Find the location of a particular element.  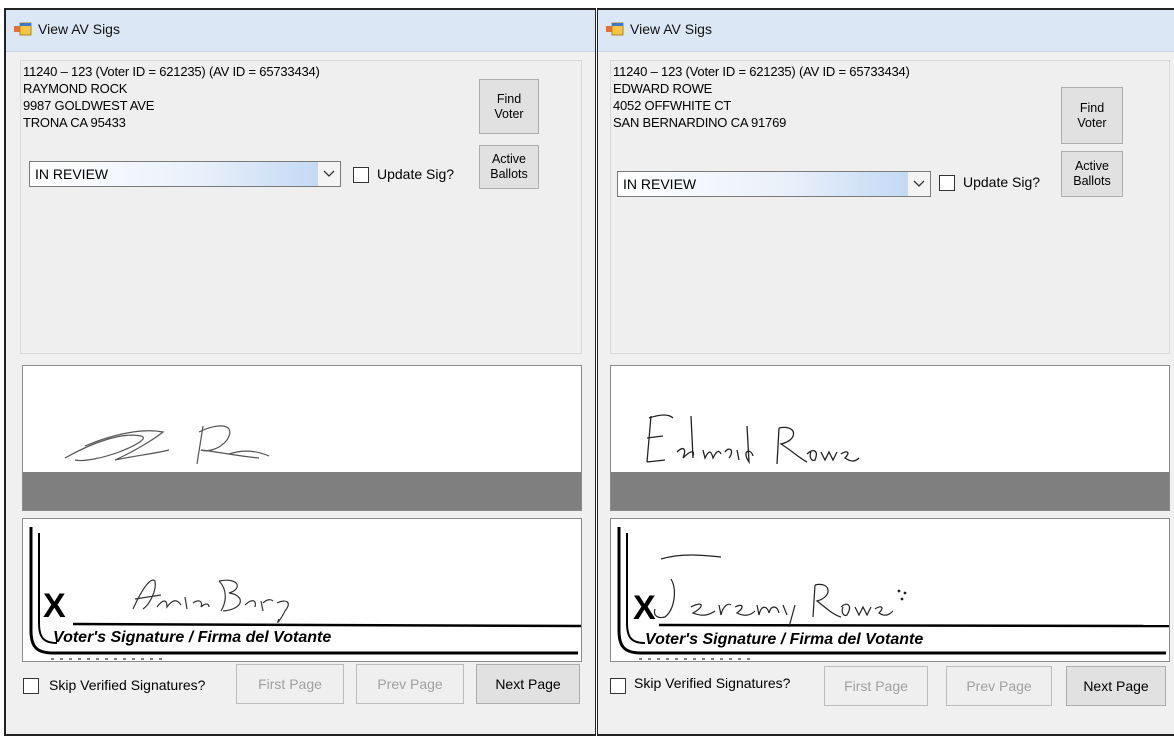

voter-name: RAYMOND ROCK is located at coordinates (75, 88).